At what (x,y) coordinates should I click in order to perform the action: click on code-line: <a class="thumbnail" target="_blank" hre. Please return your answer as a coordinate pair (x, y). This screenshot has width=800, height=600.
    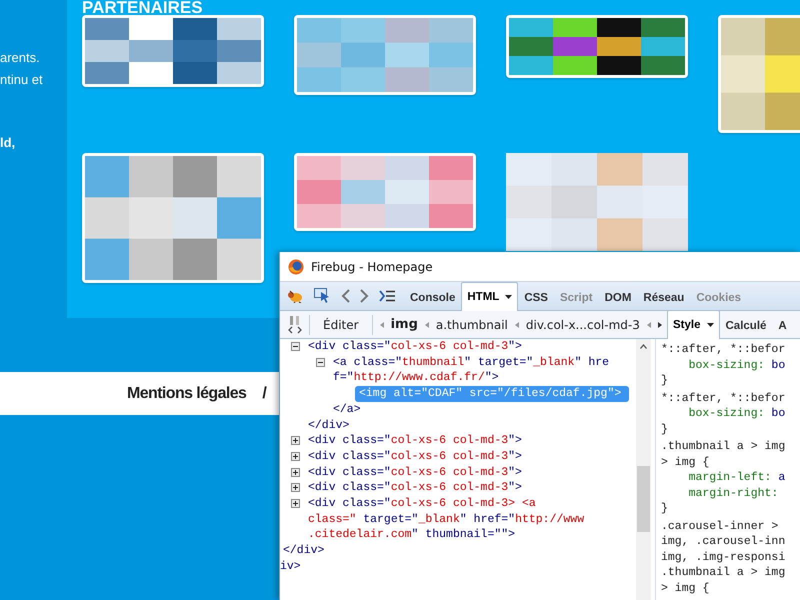
    Looking at the image, I should click on (471, 362).